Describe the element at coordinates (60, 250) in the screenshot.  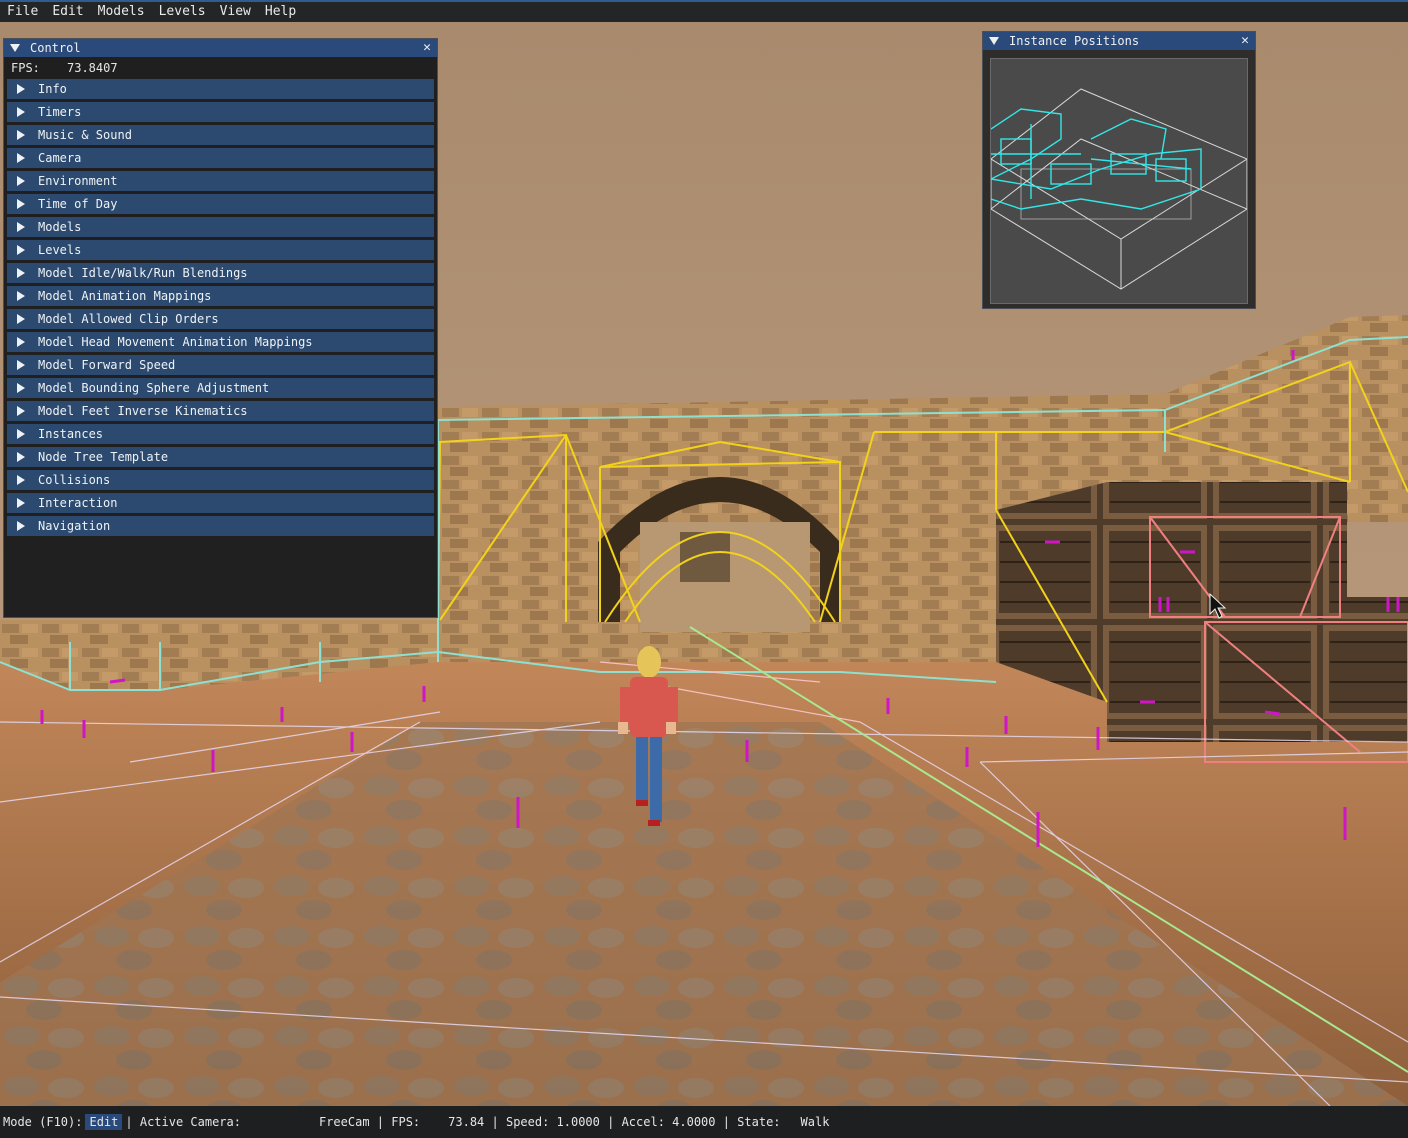
I see `section-label: Levels` at that location.